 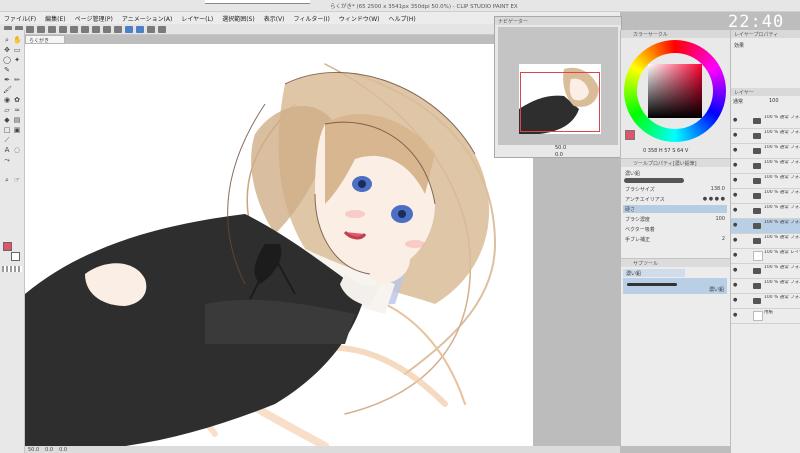 What do you see at coordinates (559, 155) in the screenshot?
I see `navigator-rotation: 0.0` at bounding box center [559, 155].